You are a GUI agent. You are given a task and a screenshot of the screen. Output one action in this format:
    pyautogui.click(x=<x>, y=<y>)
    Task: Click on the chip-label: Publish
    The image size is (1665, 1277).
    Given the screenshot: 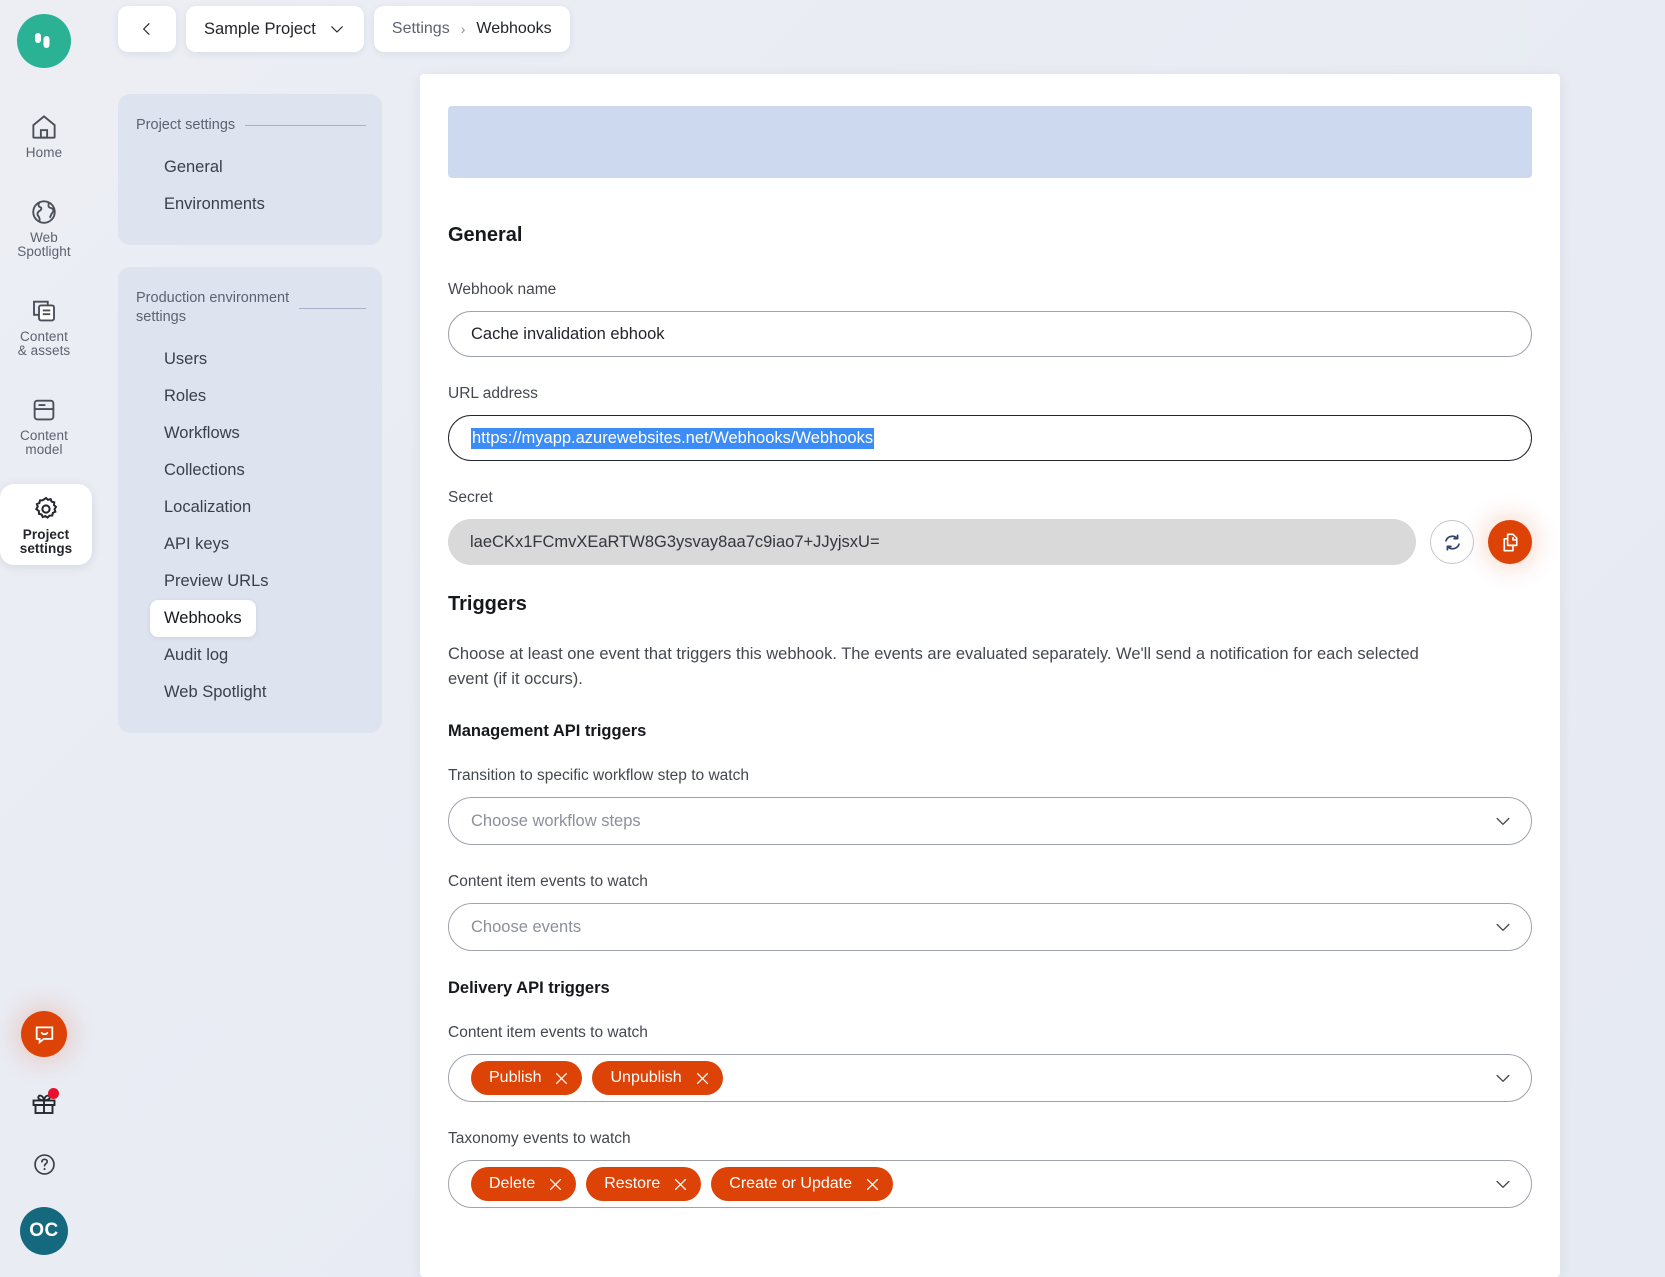 What is the action you would take?
    pyautogui.click(x=515, y=1077)
    